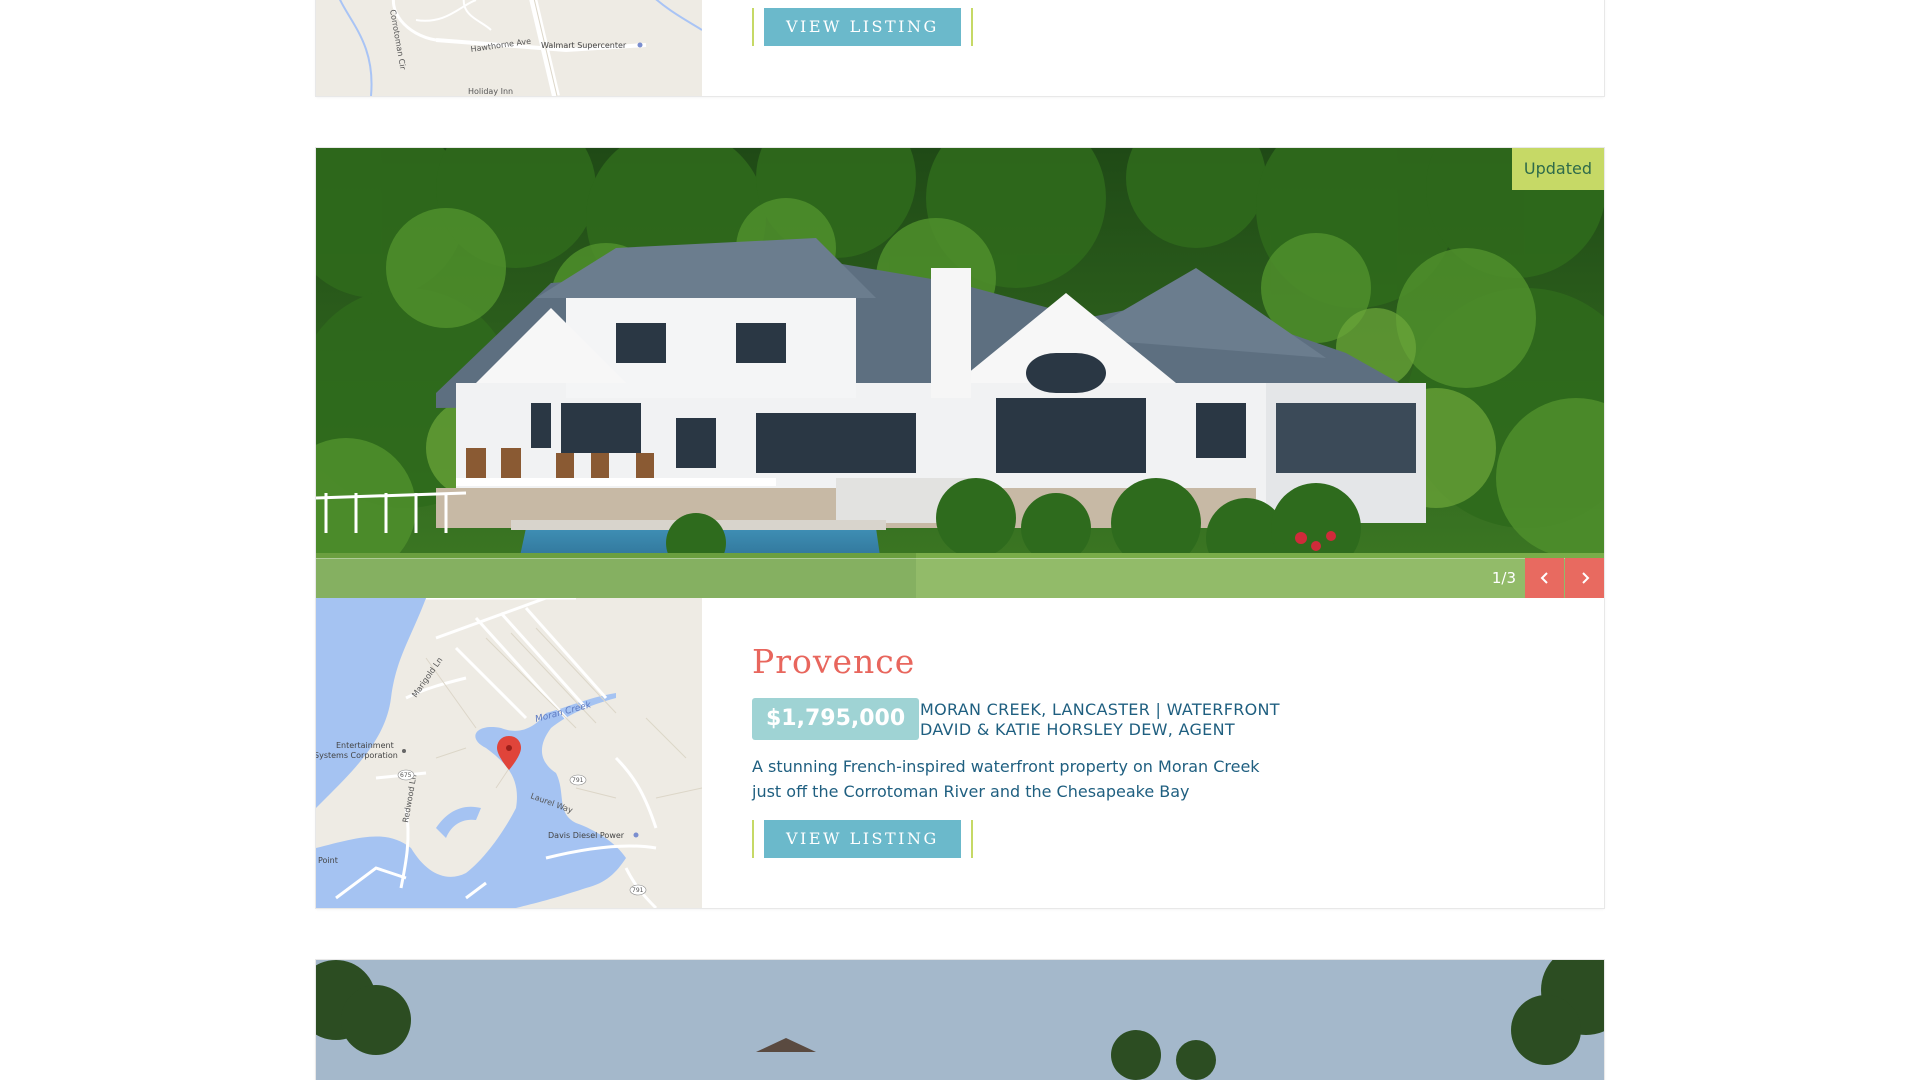  What do you see at coordinates (490, 91) in the screenshot?
I see `map-label: Holiday Inn` at bounding box center [490, 91].